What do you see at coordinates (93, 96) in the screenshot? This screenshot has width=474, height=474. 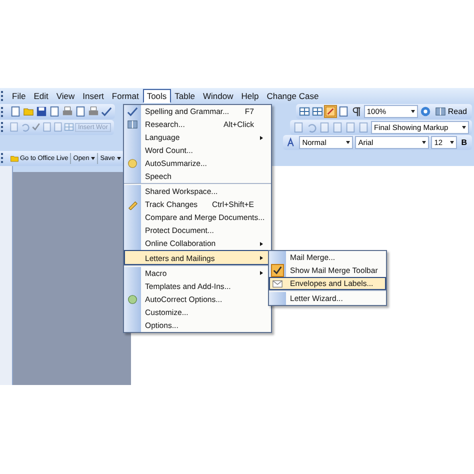 I see `menu-item: Insert` at bounding box center [93, 96].